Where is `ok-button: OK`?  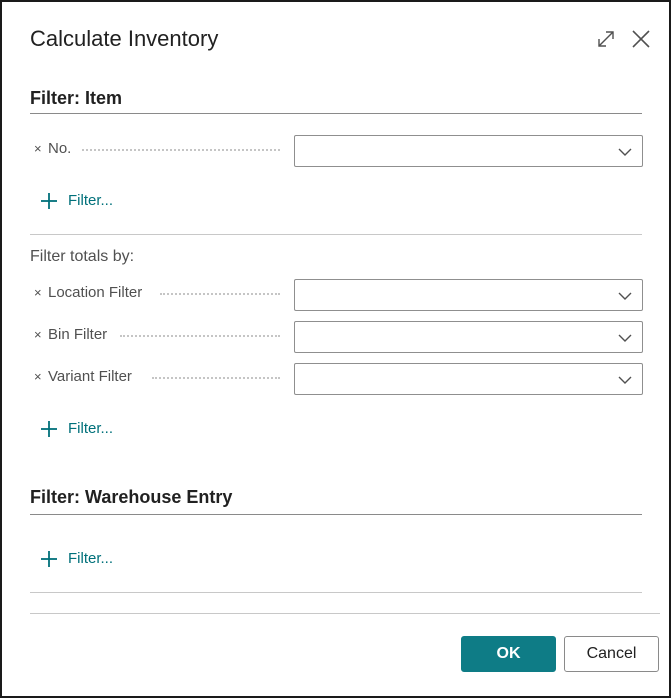 ok-button: OK is located at coordinates (508, 654).